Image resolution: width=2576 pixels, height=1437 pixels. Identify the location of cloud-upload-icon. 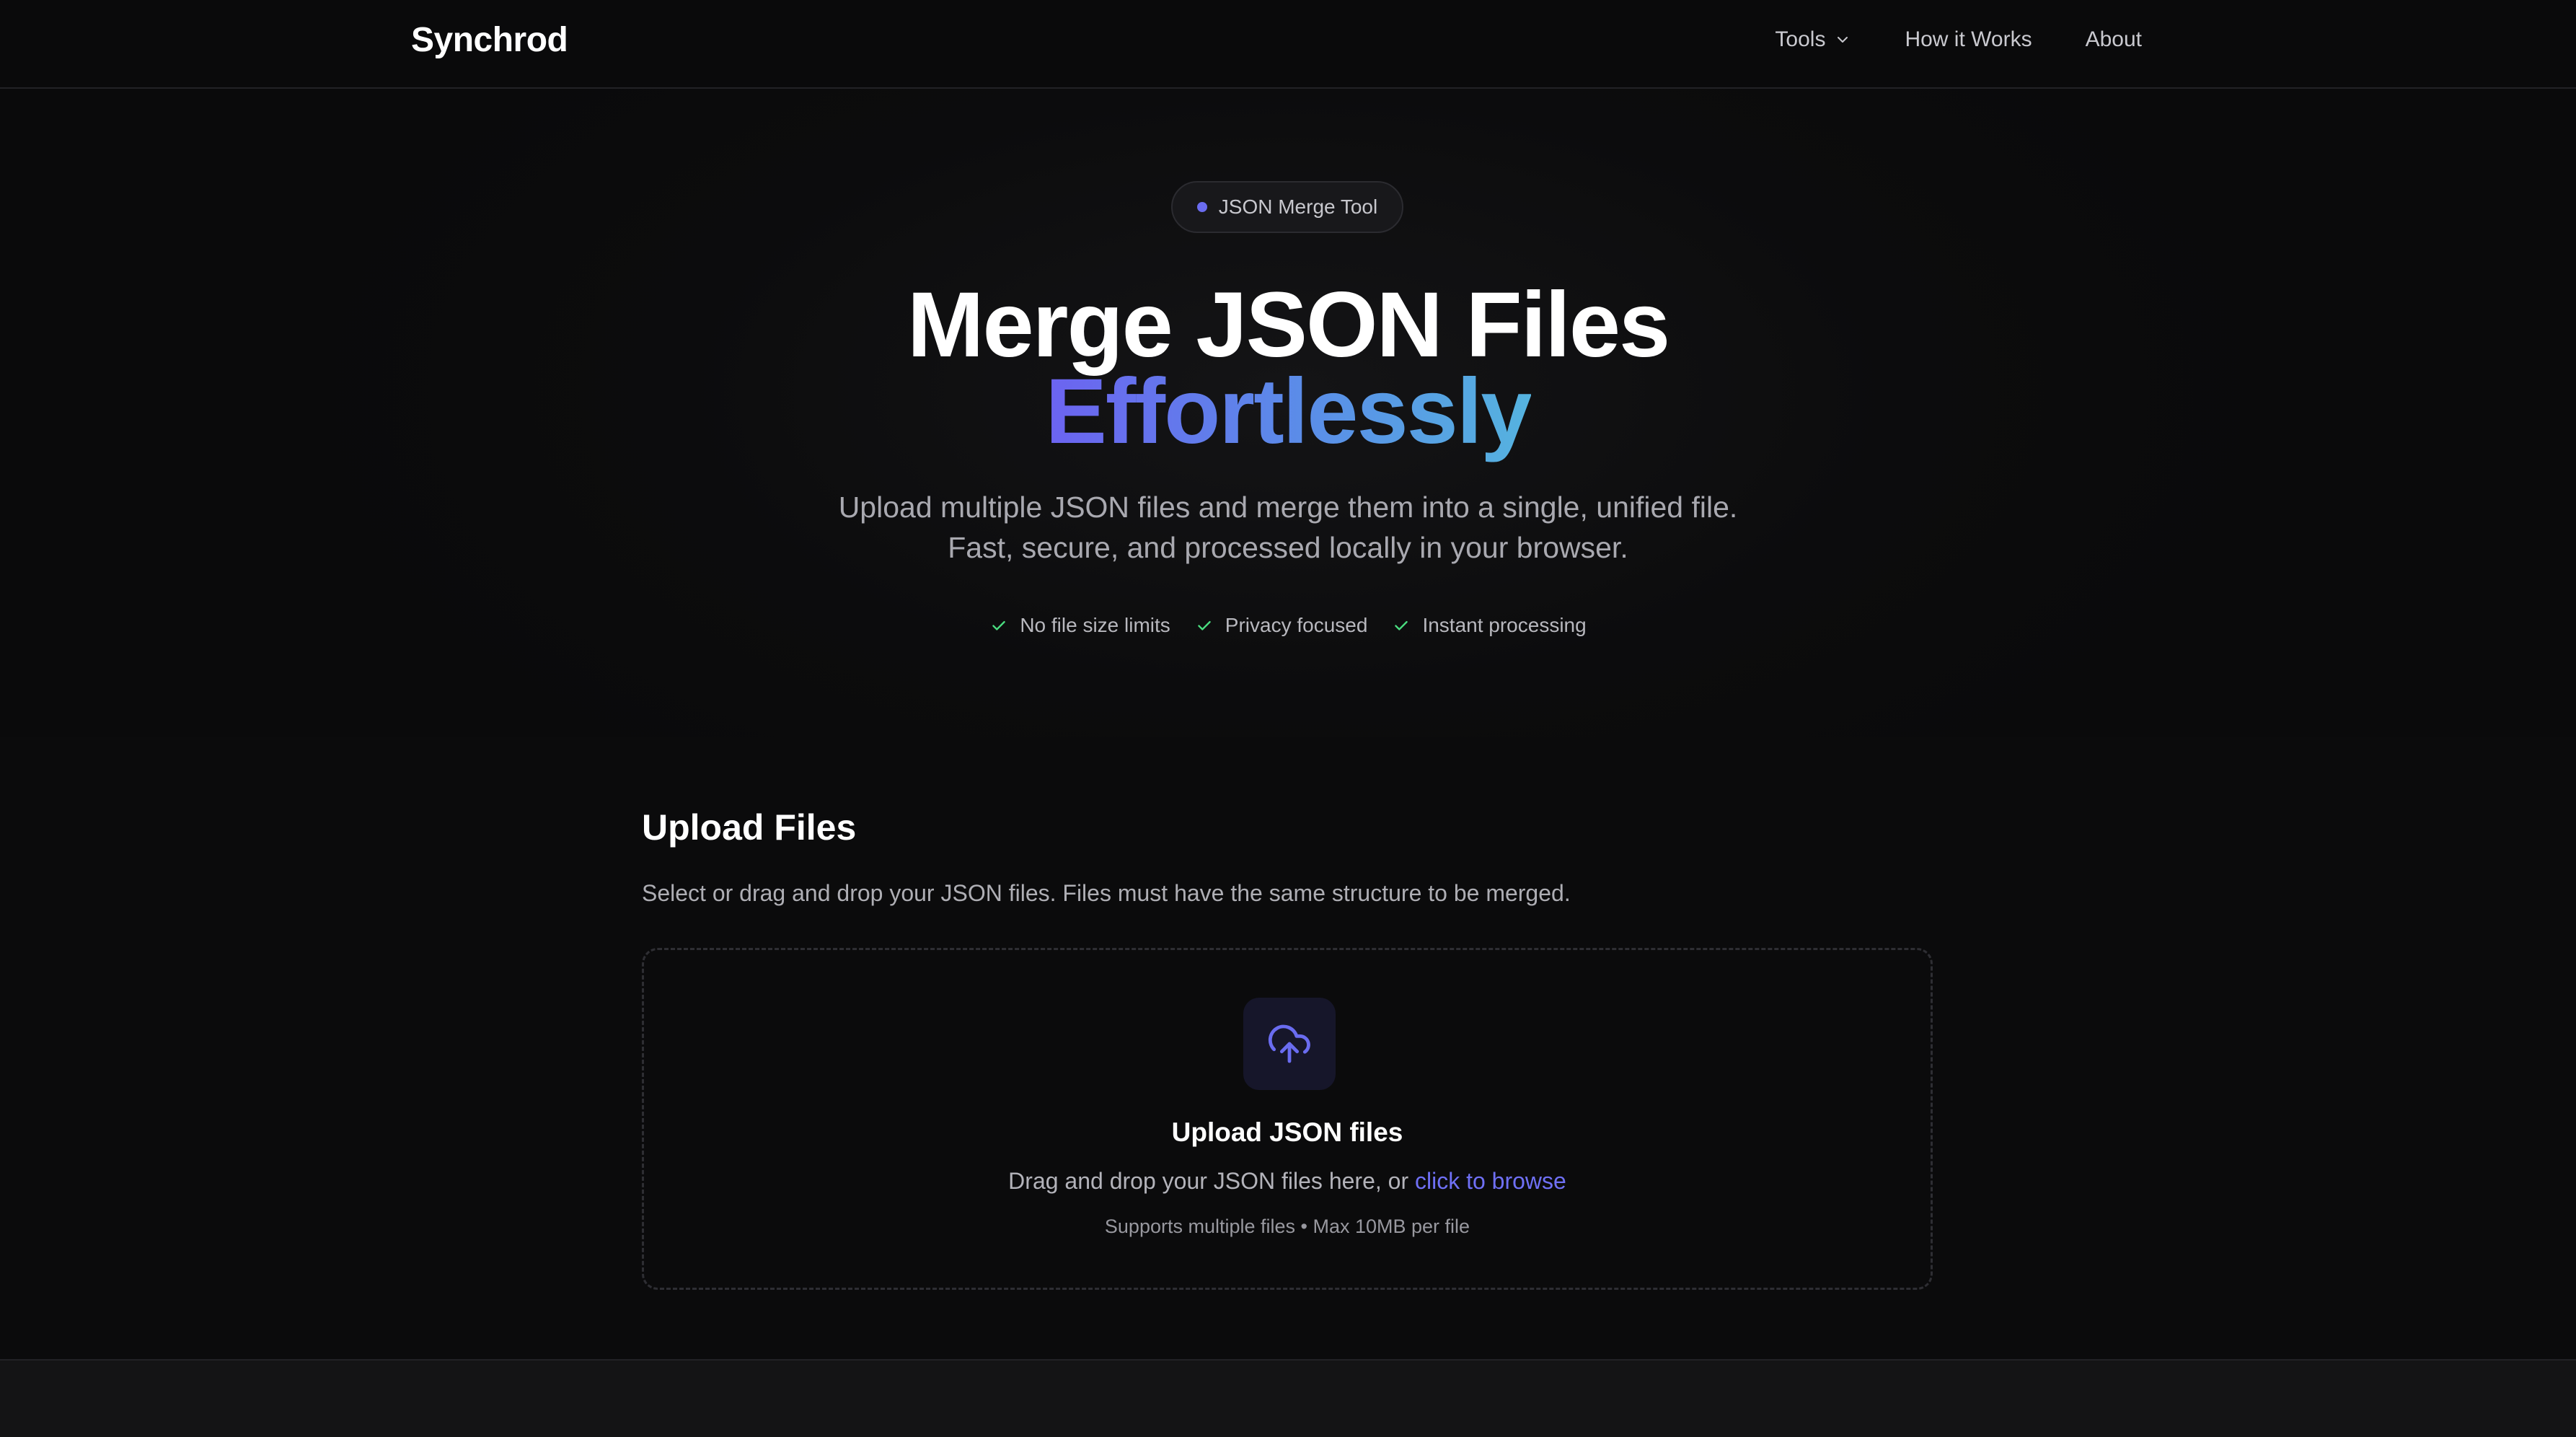
(1289, 1043).